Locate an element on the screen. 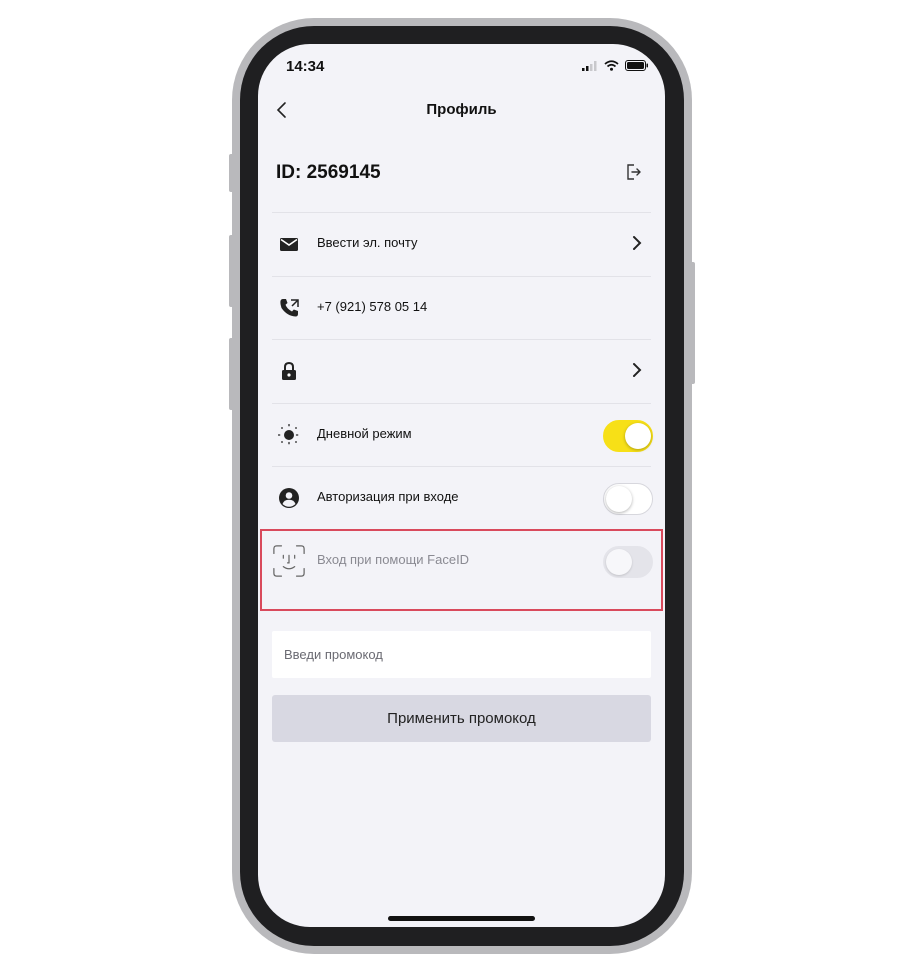  faceid-highlight-annotation is located at coordinates (461, 570).